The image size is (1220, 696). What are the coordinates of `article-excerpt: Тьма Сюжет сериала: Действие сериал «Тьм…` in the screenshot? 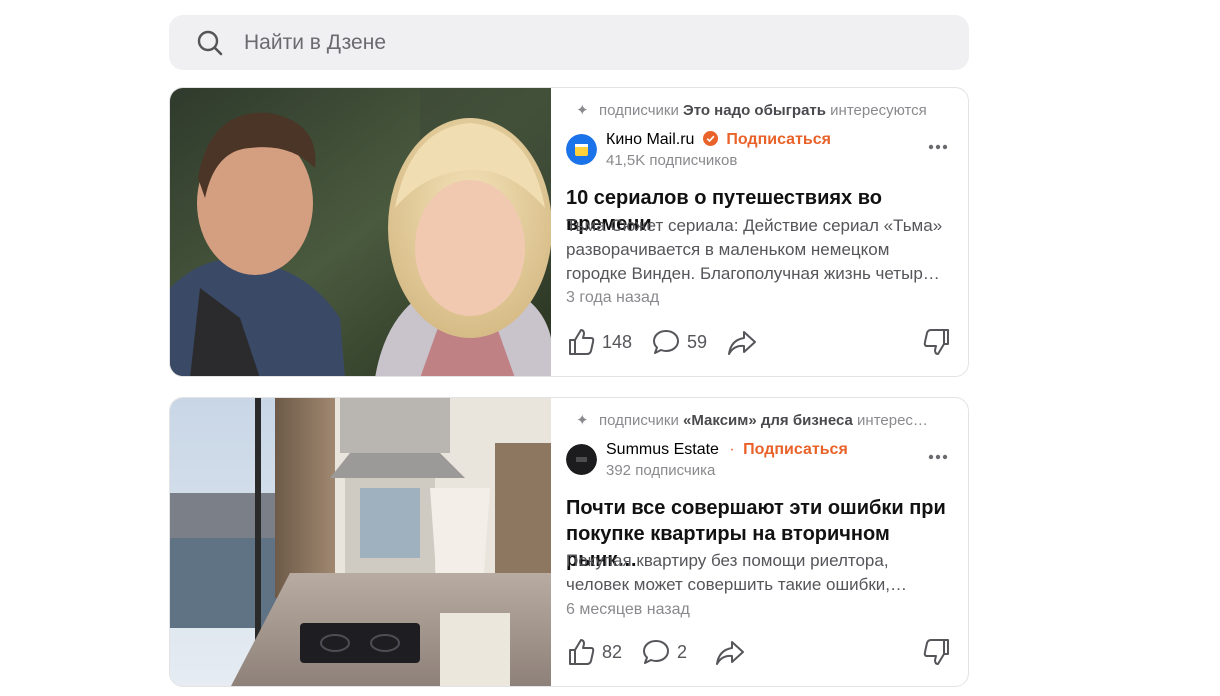 It's located at (762, 250).